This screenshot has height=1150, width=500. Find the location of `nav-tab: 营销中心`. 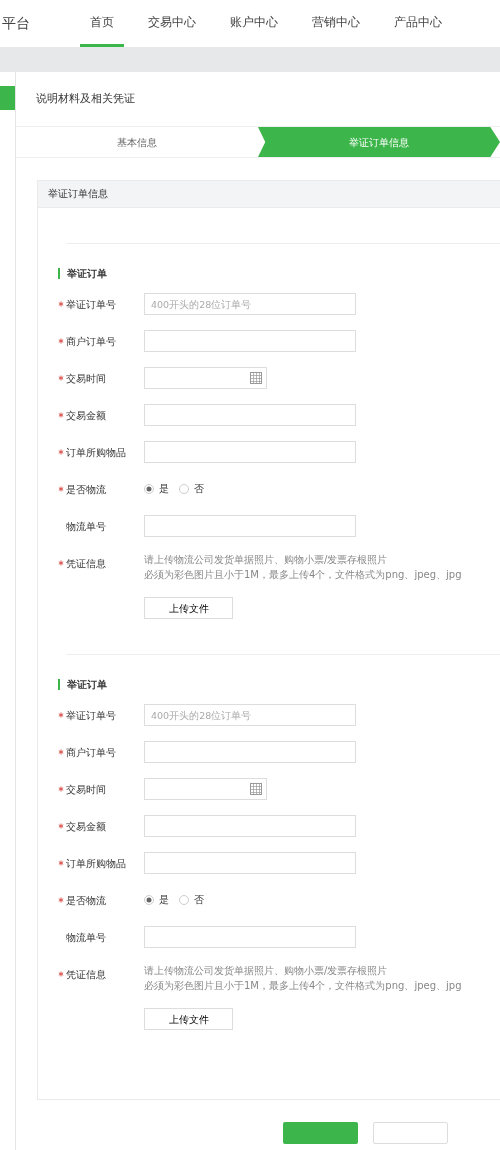

nav-tab: 营销中心 is located at coordinates (336, 23).